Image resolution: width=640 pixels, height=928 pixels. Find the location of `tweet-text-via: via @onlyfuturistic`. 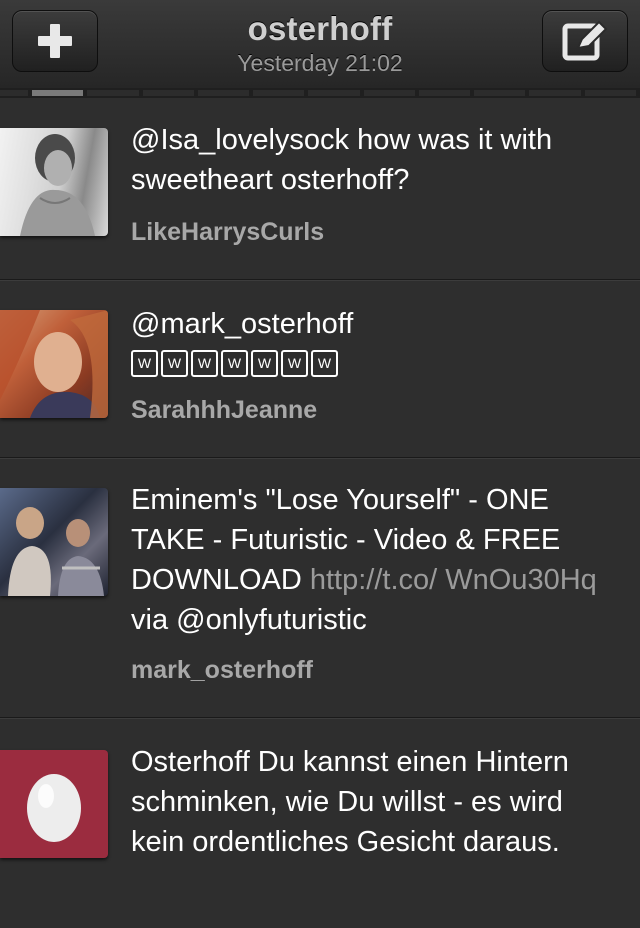

tweet-text-via: via @onlyfuturistic is located at coordinates (249, 620).